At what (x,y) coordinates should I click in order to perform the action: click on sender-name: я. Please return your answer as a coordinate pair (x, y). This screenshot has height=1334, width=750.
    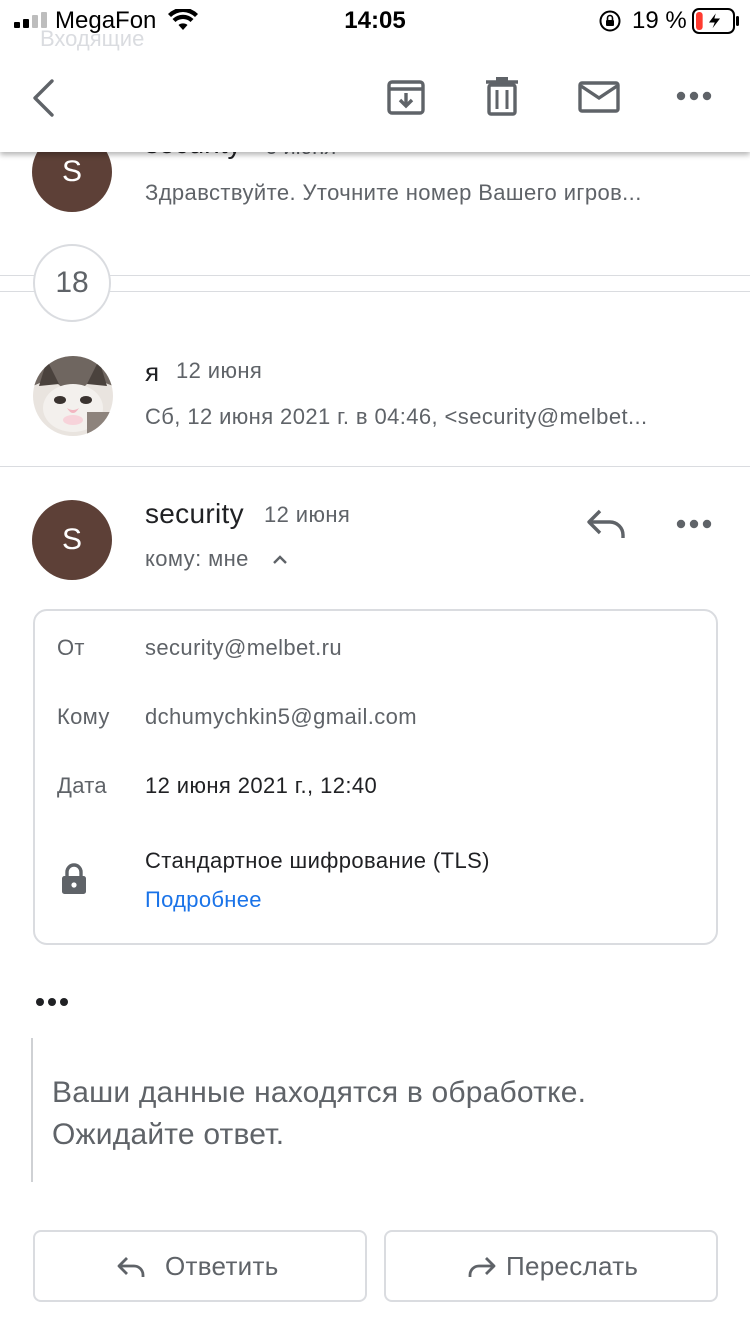
    Looking at the image, I should click on (152, 372).